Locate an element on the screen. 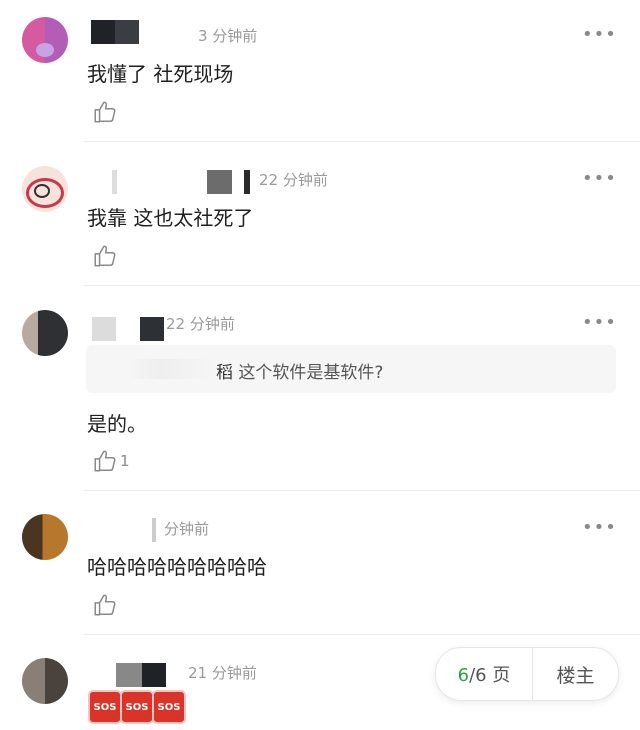 The width and height of the screenshot is (640, 730). current-page: 6 is located at coordinates (463, 675).